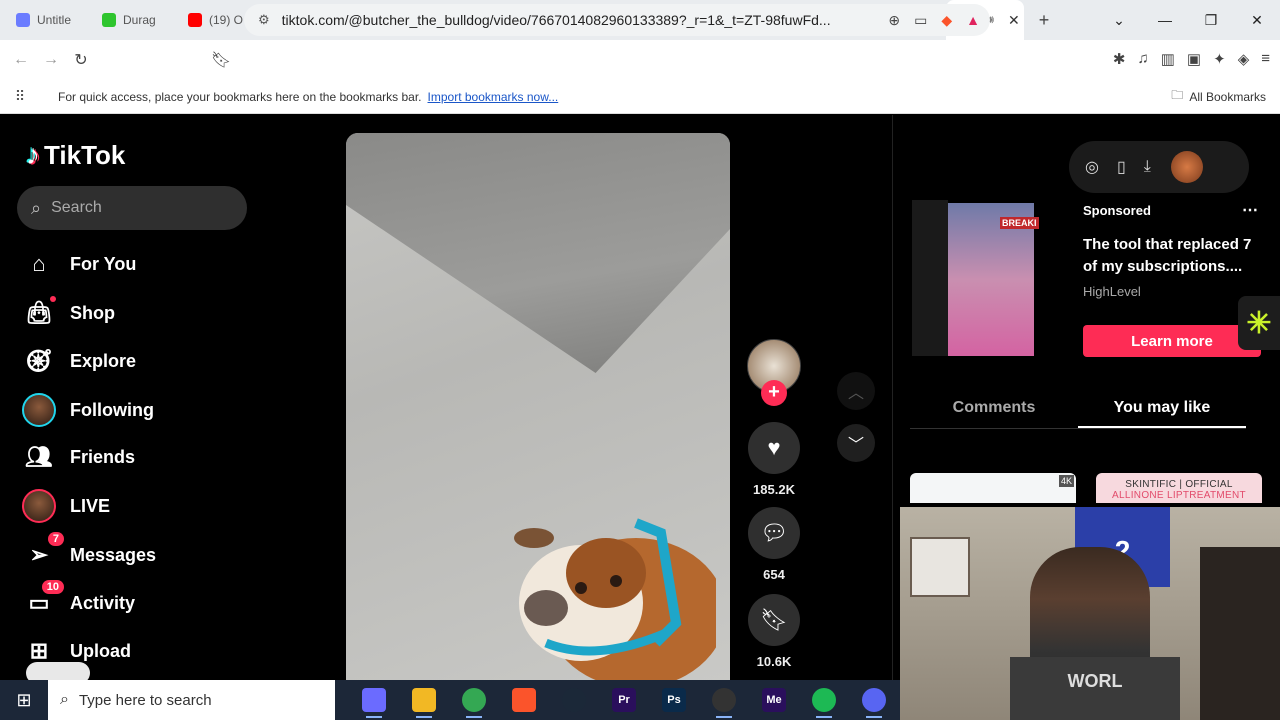 The height and width of the screenshot is (720, 1280). Describe the element at coordinates (1165, 20) in the screenshot. I see `minimize-button: —` at that location.